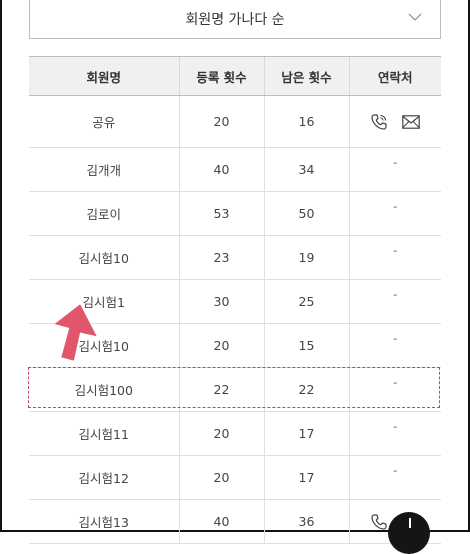  Describe the element at coordinates (394, 121) in the screenshot. I see `contact-cell` at that location.